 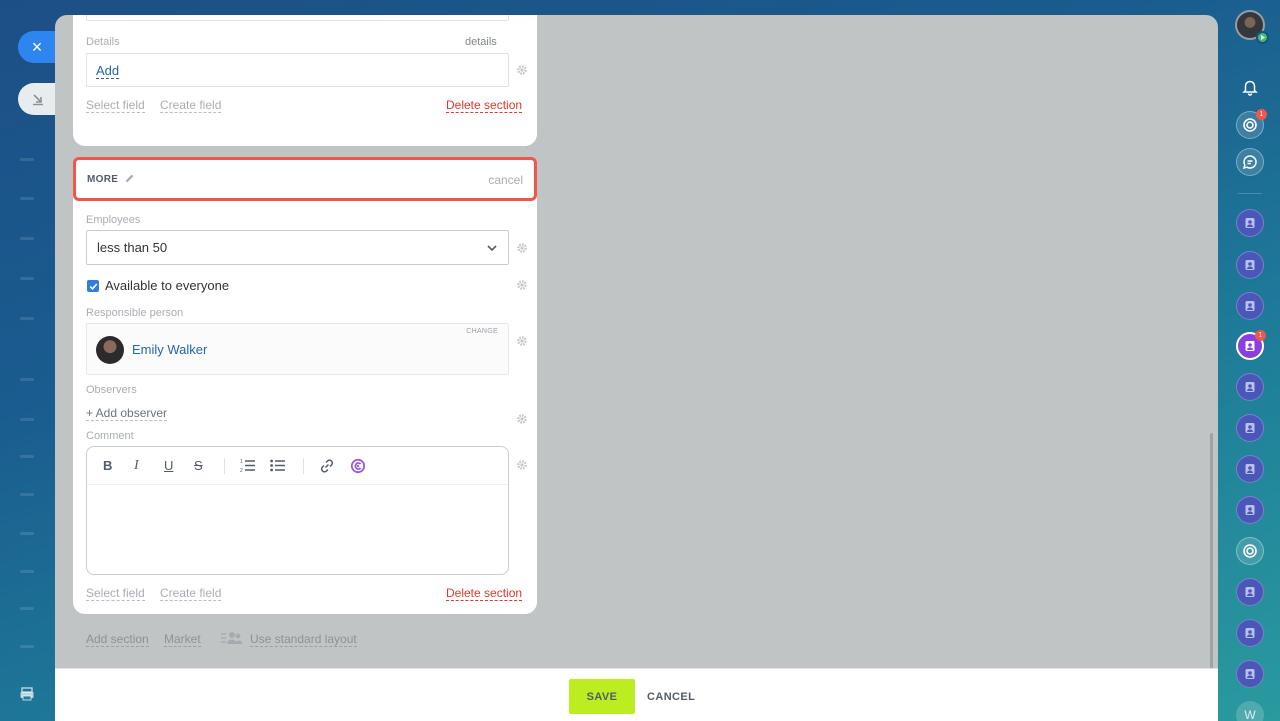 I want to click on counter-badge: 1, so click(x=1261, y=114).